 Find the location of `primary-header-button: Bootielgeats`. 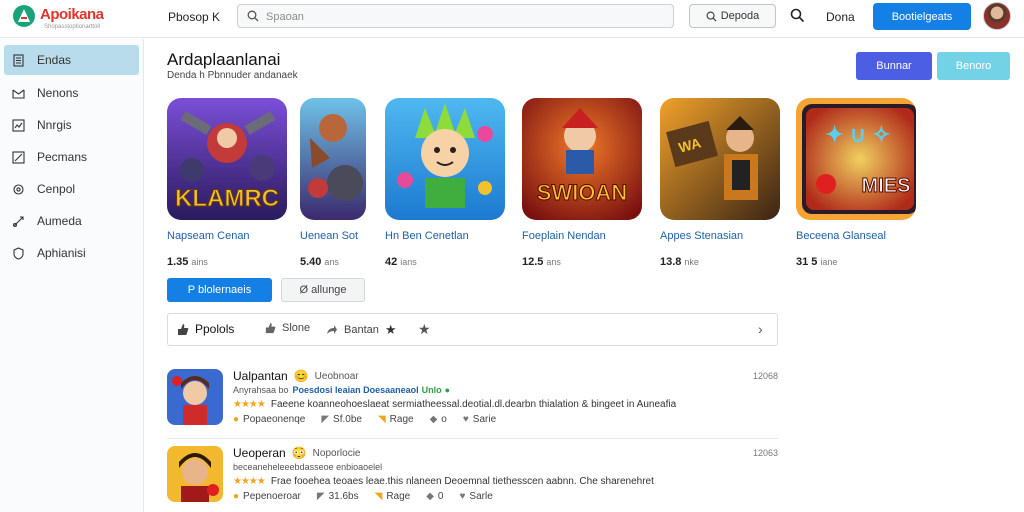

primary-header-button: Bootielgeats is located at coordinates (922, 16).